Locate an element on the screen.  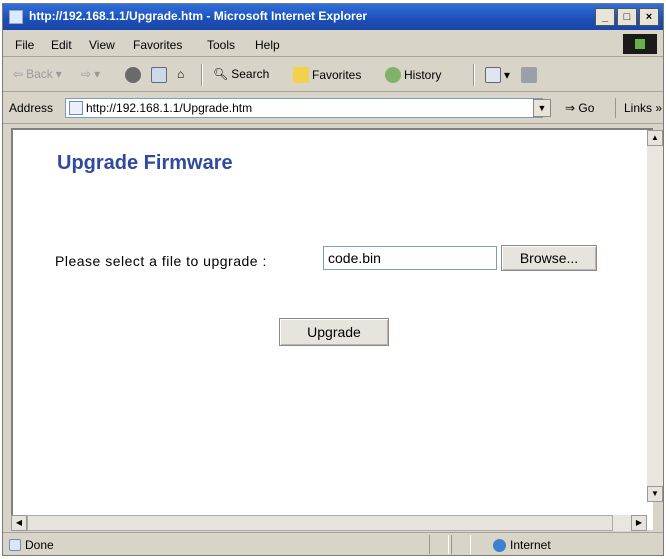
menu-edit: Edit is located at coordinates (61, 45).